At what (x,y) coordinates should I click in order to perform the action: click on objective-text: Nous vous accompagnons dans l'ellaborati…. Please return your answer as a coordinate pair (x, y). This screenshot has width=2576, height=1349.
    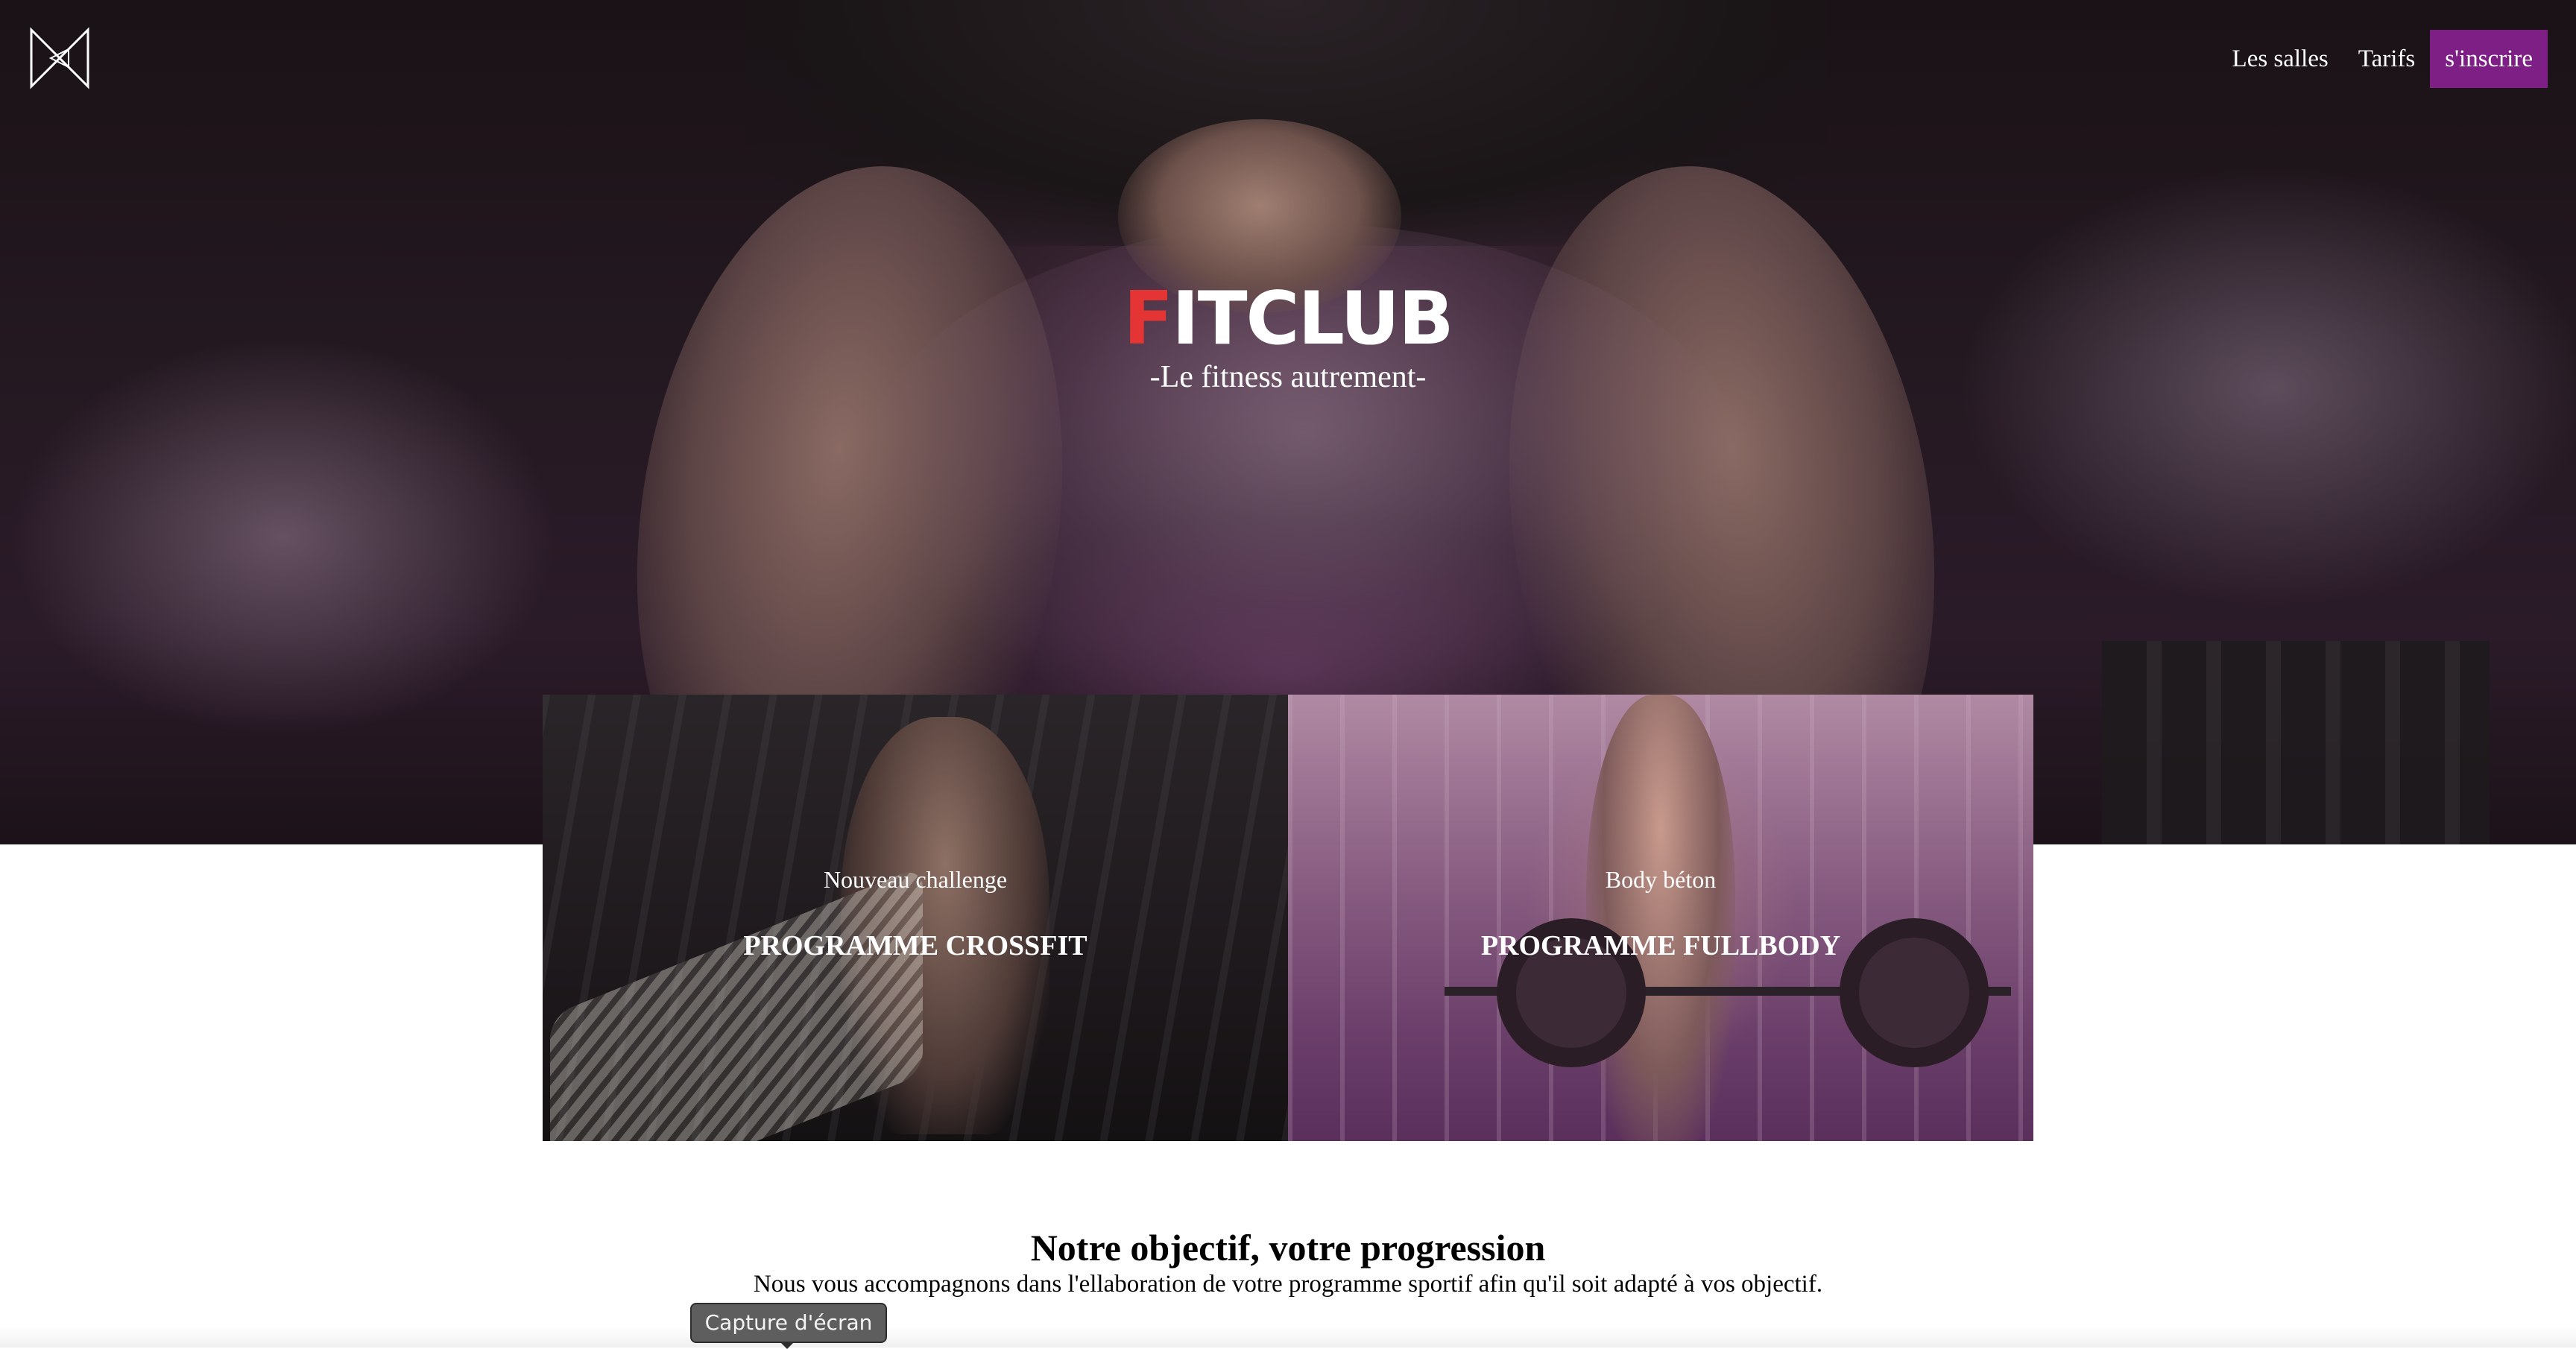
    Looking at the image, I should click on (1288, 1284).